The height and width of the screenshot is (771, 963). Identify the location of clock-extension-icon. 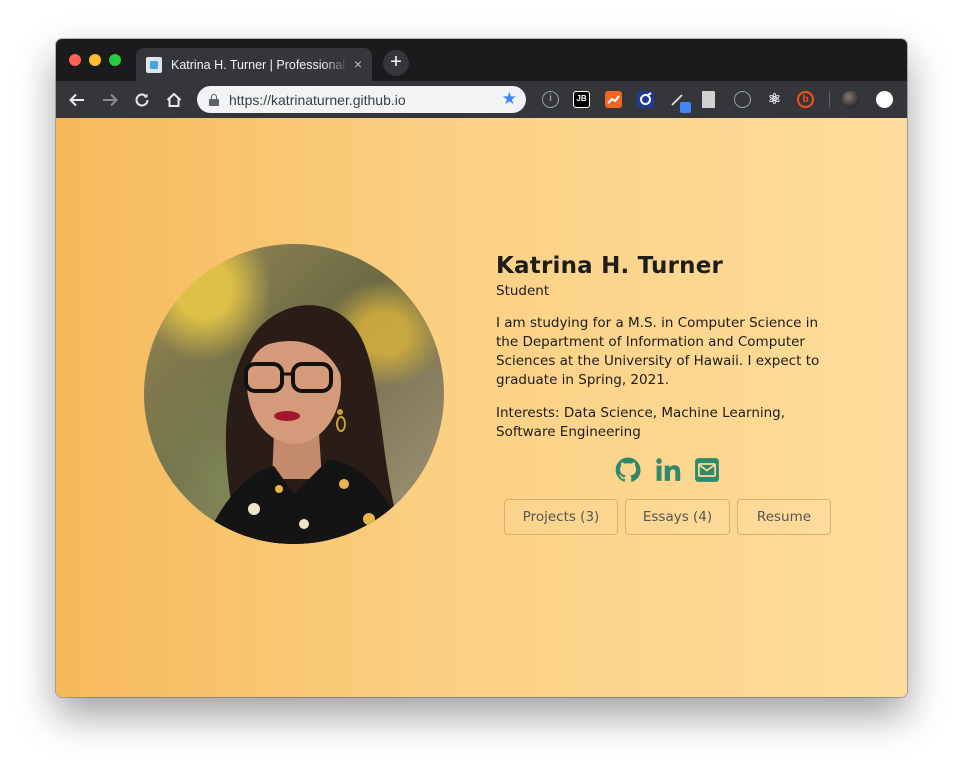
(742, 99).